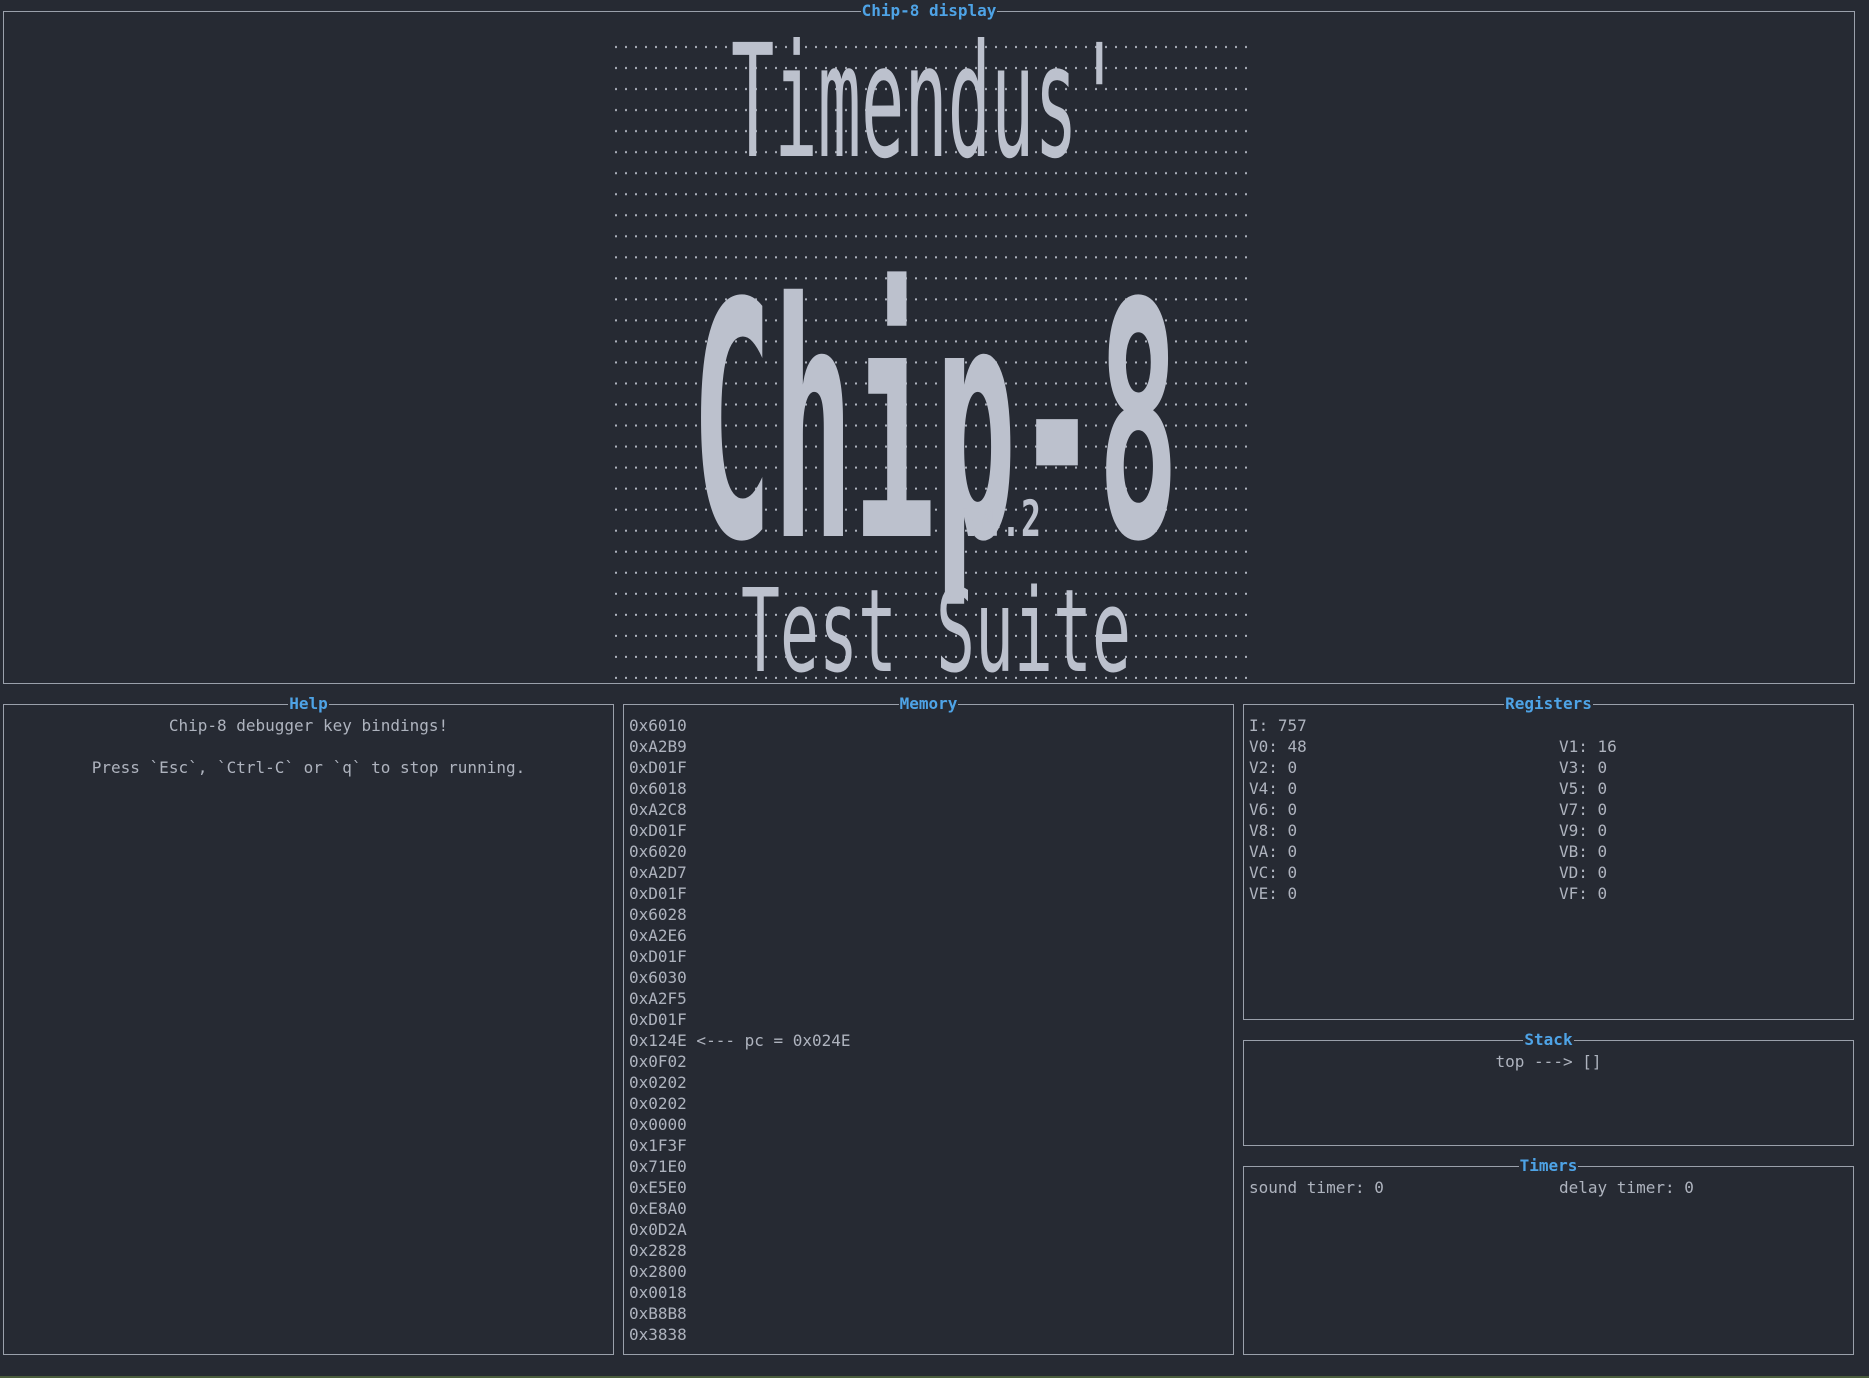 This screenshot has width=1869, height=1378. I want to click on stack-panel: Stack top ---> [], so click(1548, 1088).